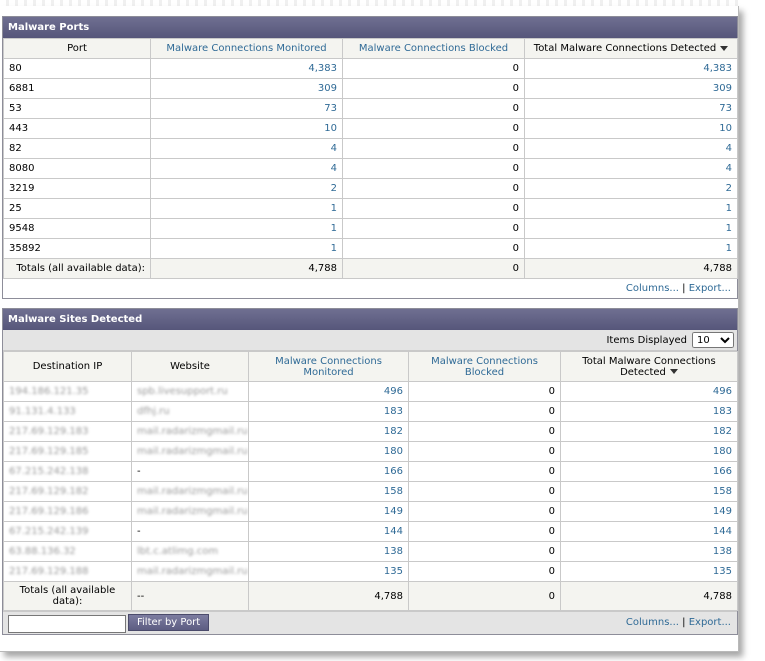  Describe the element at coordinates (190, 531) in the screenshot. I see `website-cell: -` at that location.